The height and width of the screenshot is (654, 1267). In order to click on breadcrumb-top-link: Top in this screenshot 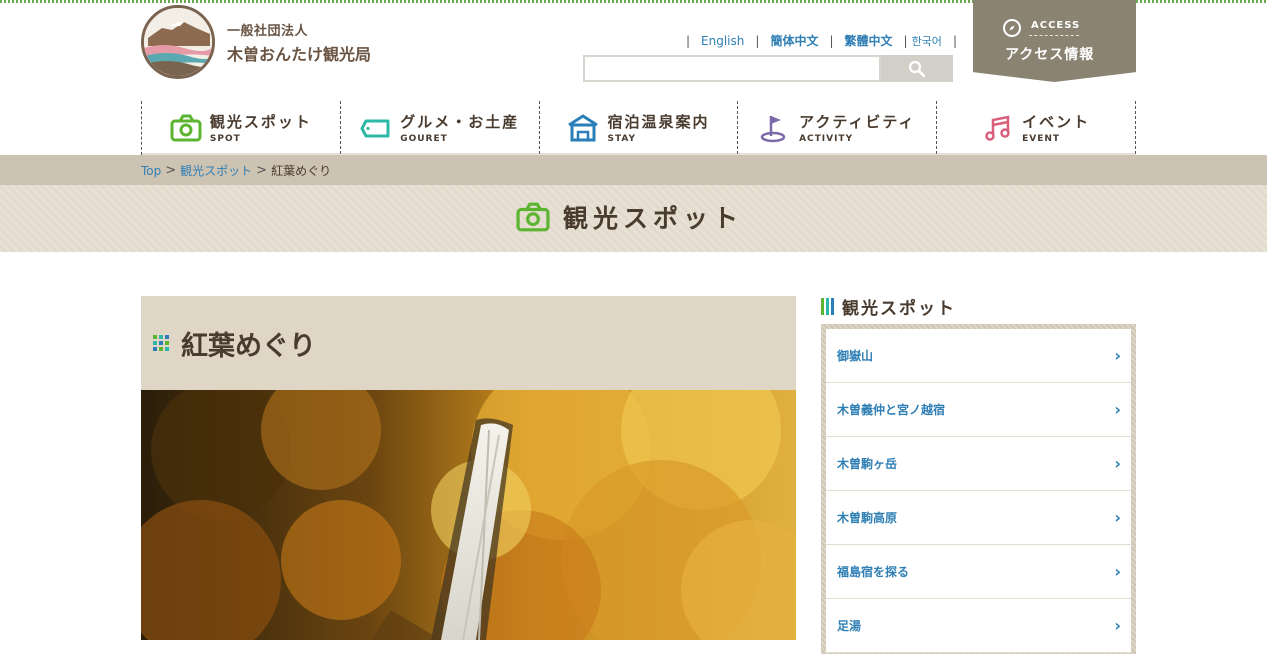, I will do `click(151, 171)`.